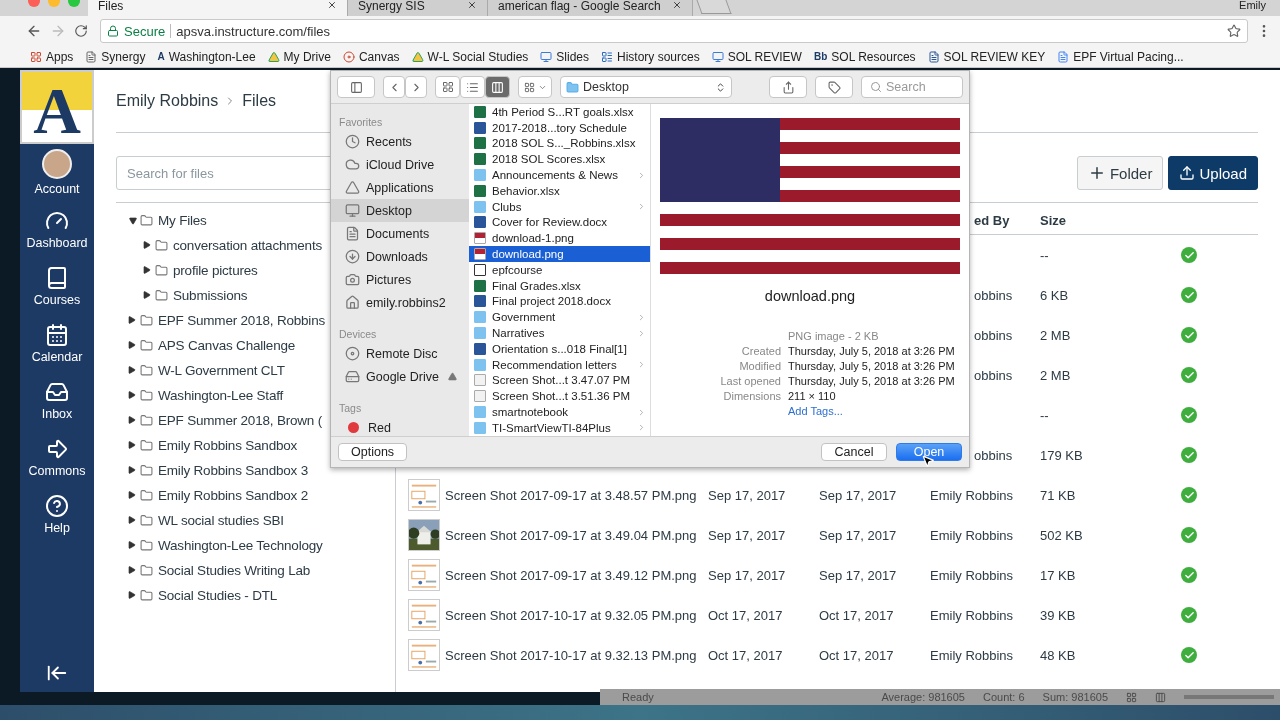 This screenshot has width=1280, height=720. Describe the element at coordinates (57, 414) in the screenshot. I see `nav-link: Inbox` at that location.